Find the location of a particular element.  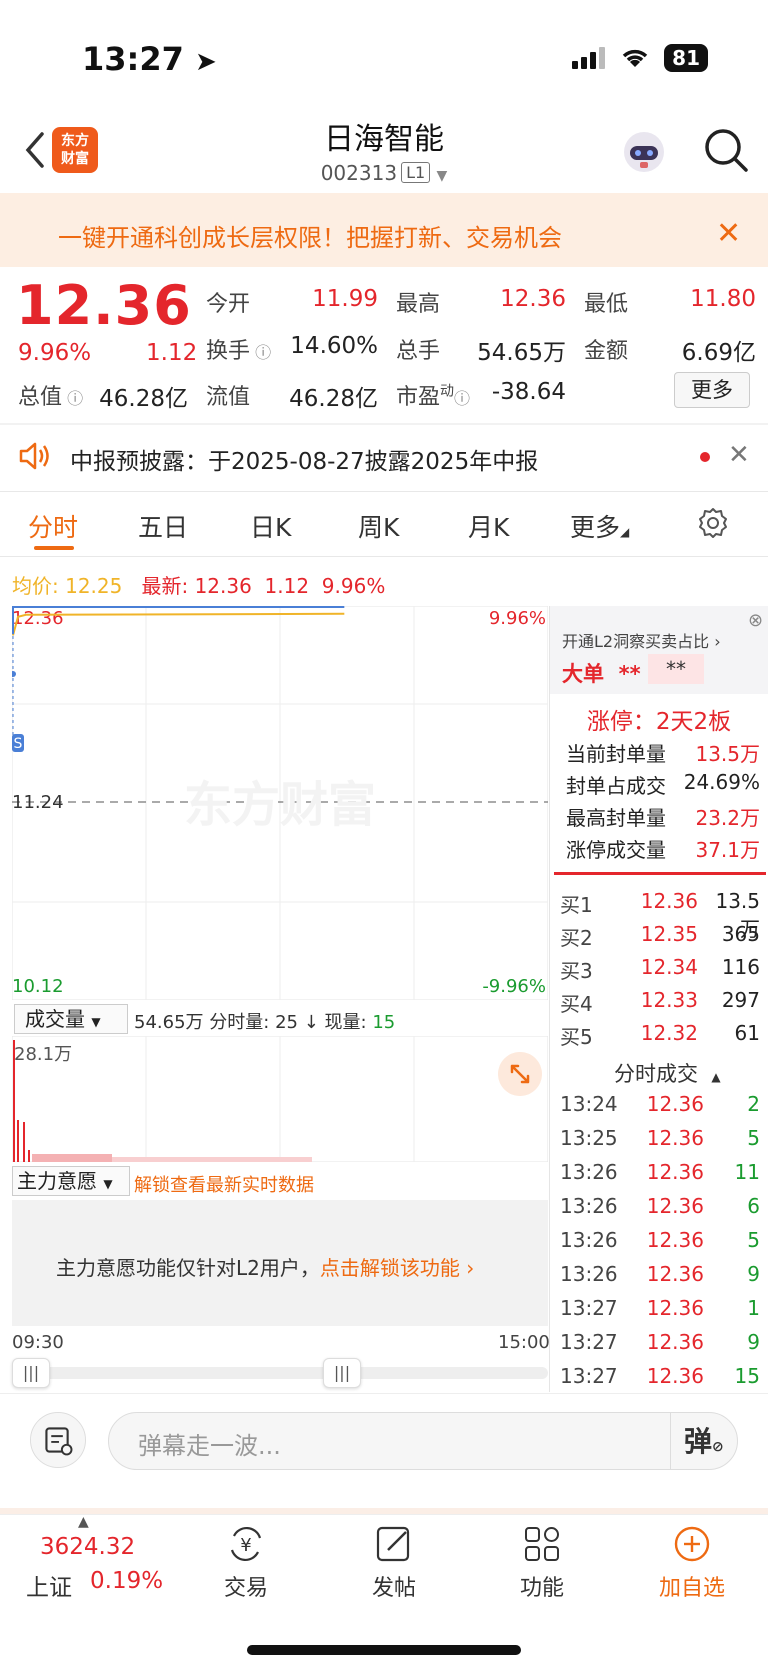

trade-row: 13:26 12.36 11 is located at coordinates (660, 1172).